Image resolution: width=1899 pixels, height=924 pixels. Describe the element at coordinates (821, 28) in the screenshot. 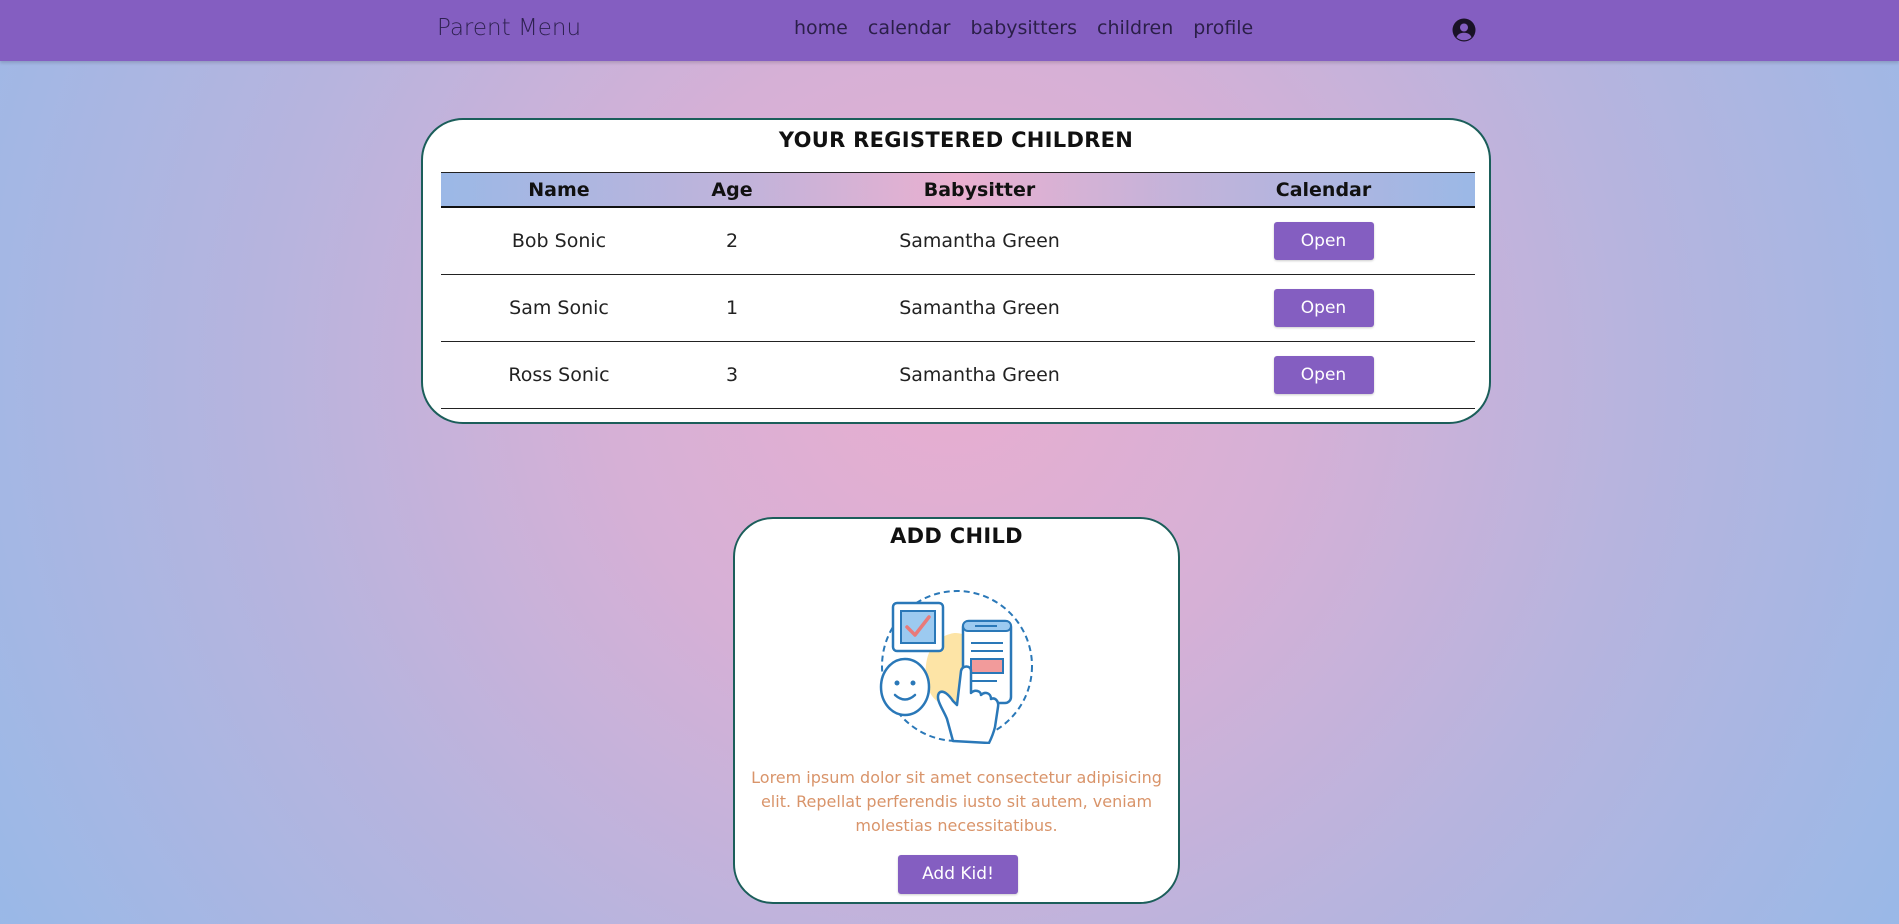

I see `nav-link-home: home` at that location.